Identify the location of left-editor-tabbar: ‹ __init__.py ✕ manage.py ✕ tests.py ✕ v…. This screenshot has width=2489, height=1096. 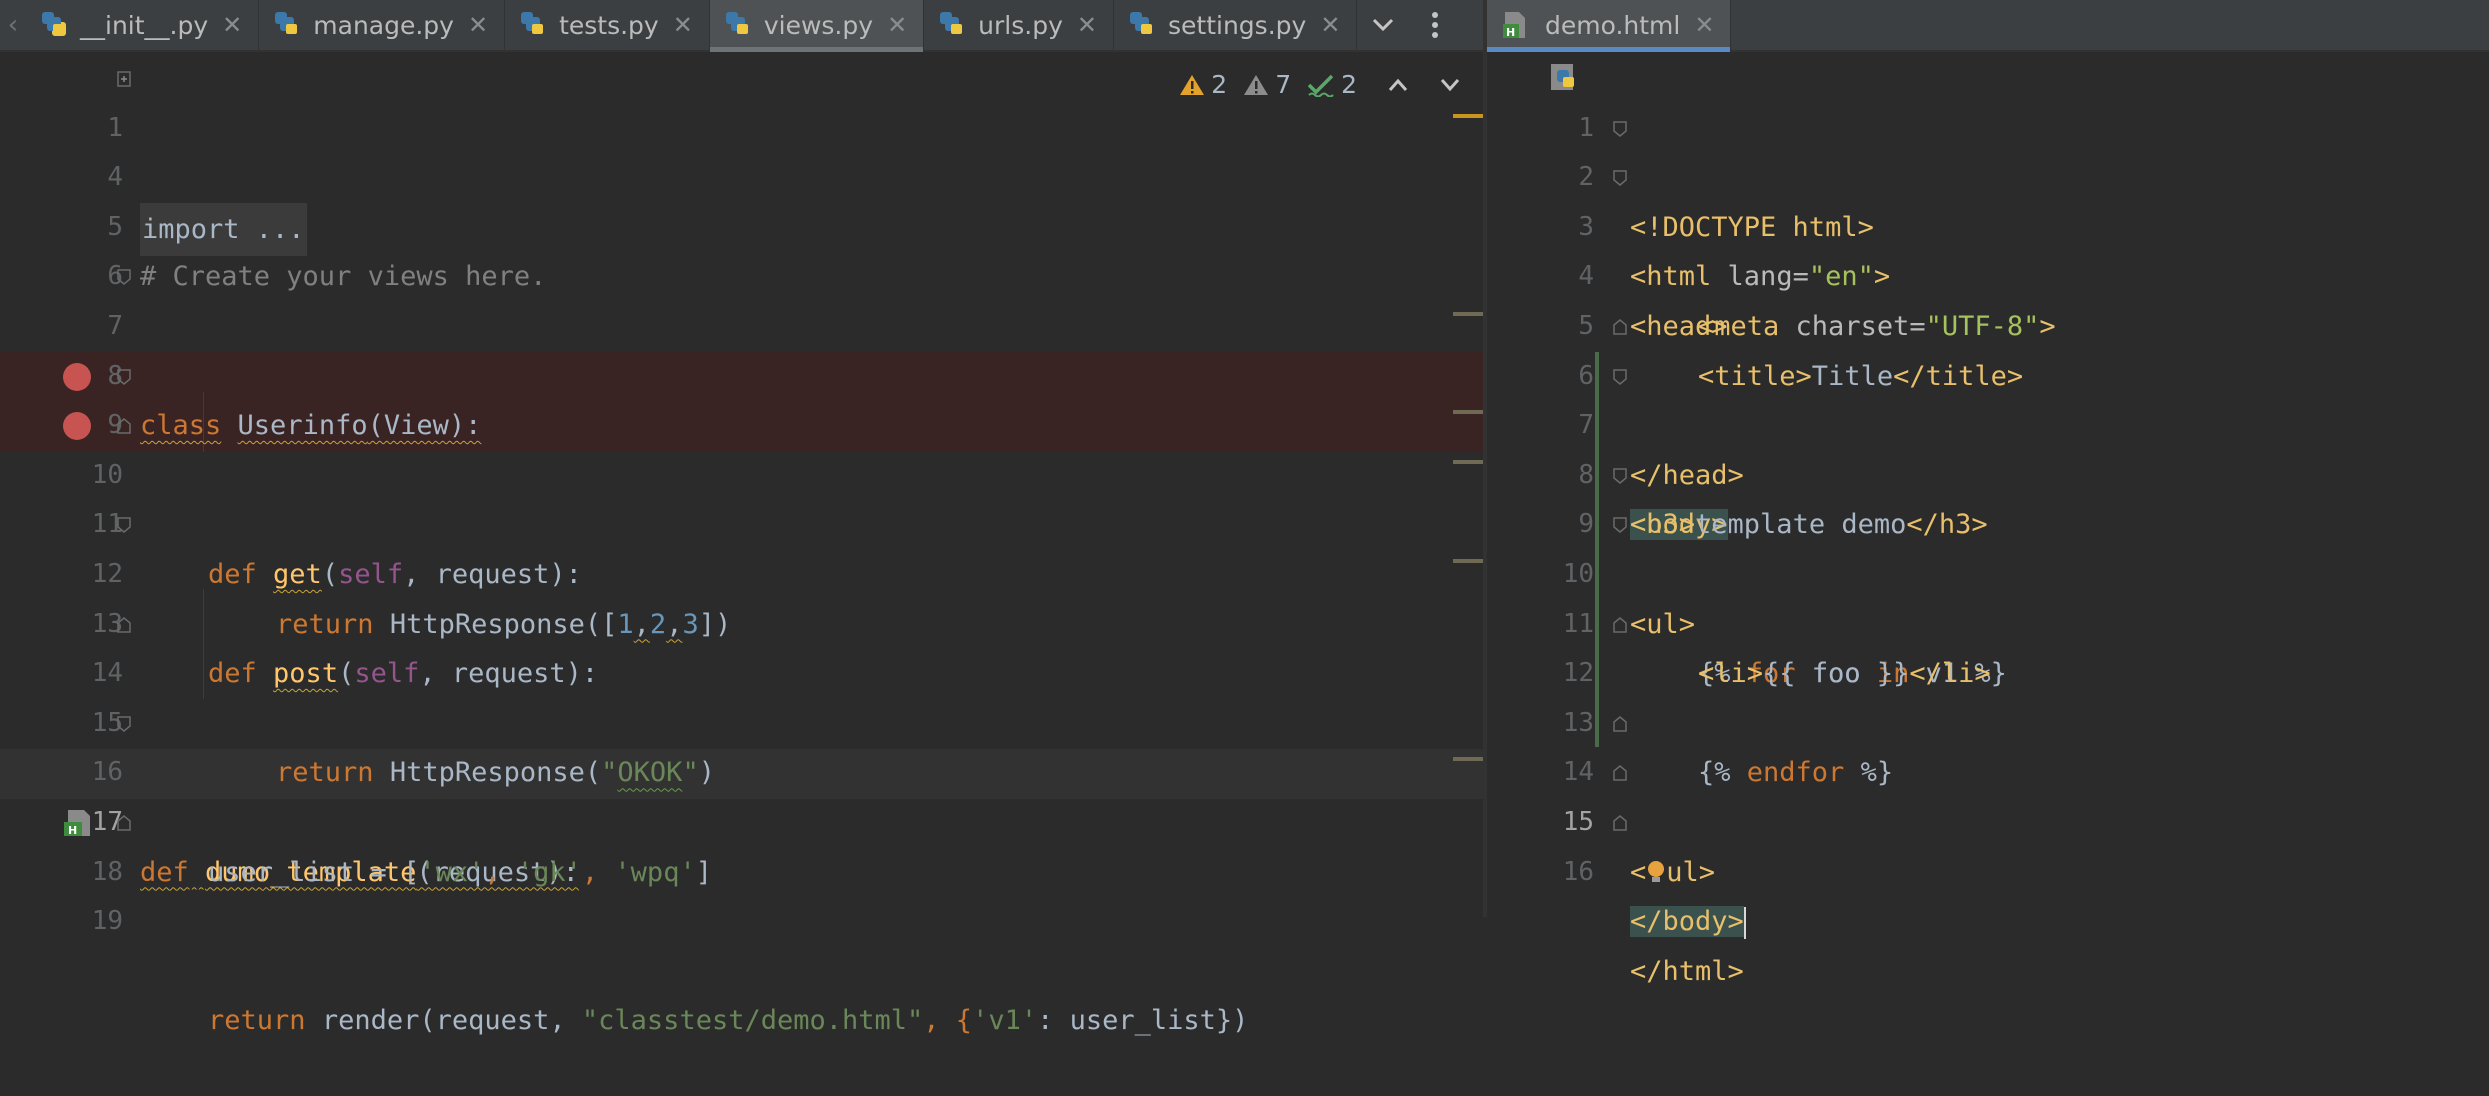
(741, 26).